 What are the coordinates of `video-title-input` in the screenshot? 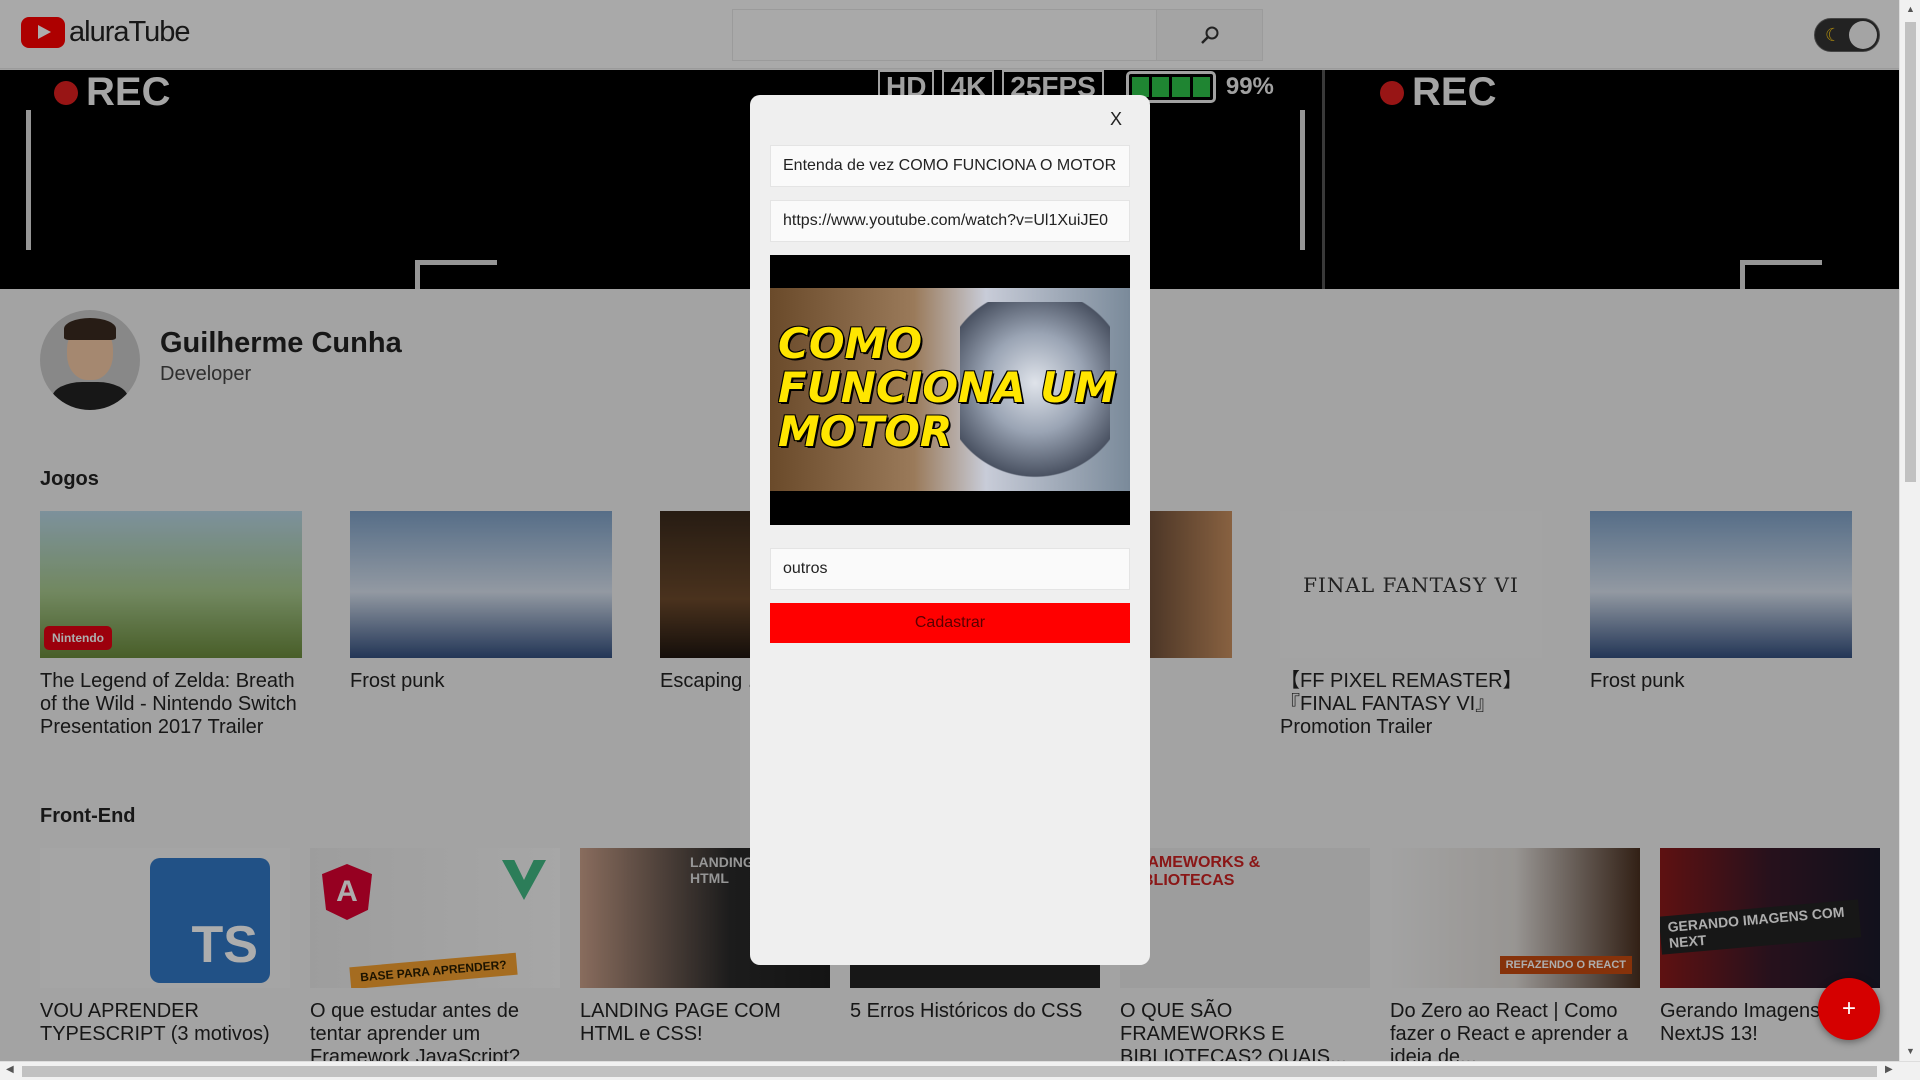 It's located at (950, 166).